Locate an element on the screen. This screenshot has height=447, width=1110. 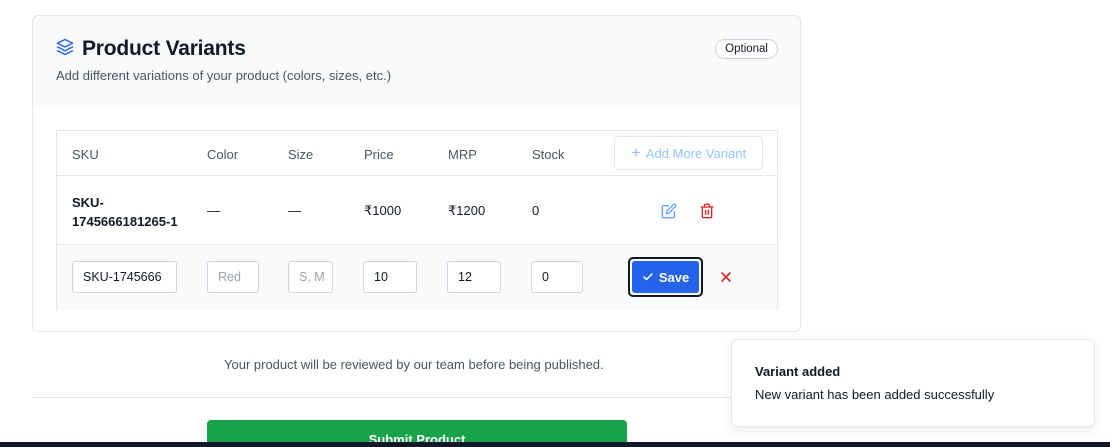
size-input: S, M is located at coordinates (310, 277).